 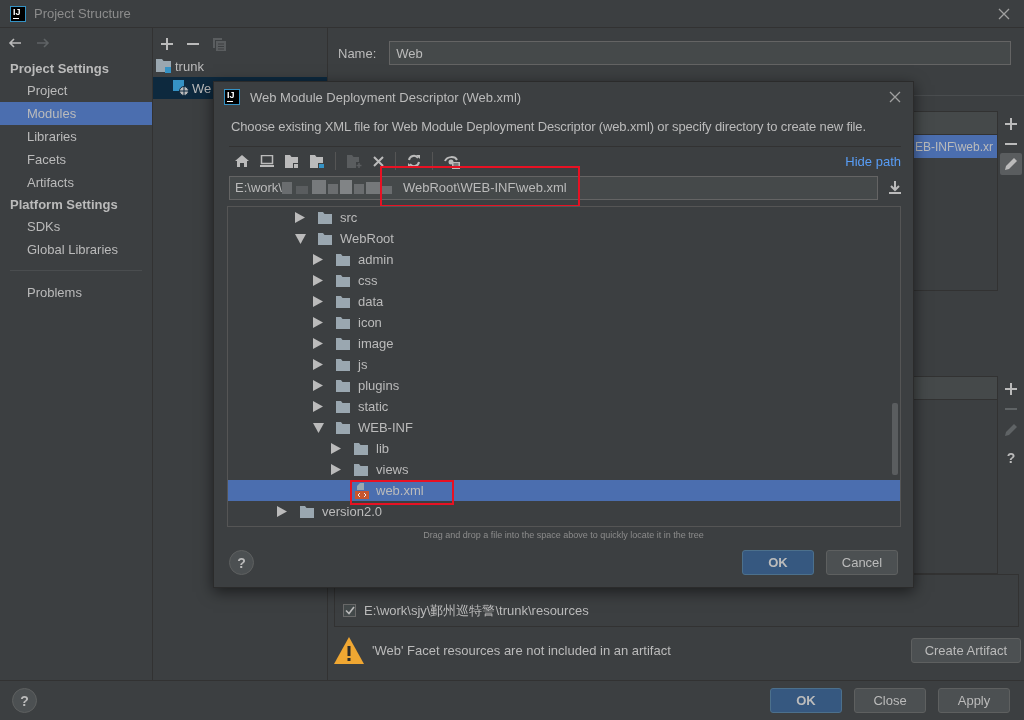 What do you see at coordinates (258, 187) in the screenshot?
I see `path-start-text: E:\work\` at bounding box center [258, 187].